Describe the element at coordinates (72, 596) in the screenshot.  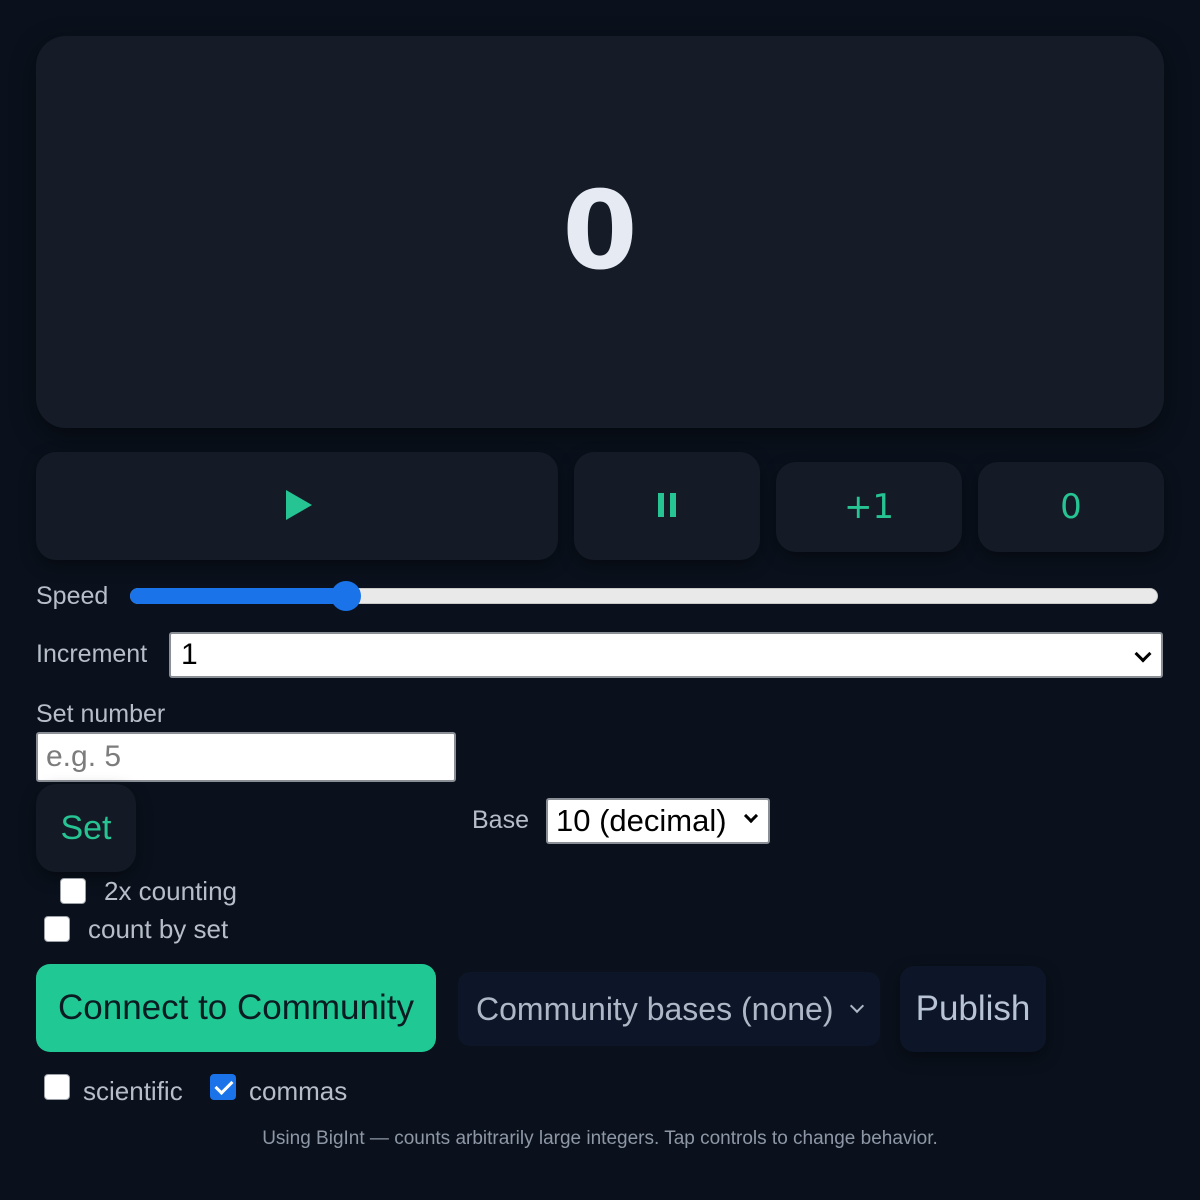
I see `speed-label: Speed` at that location.